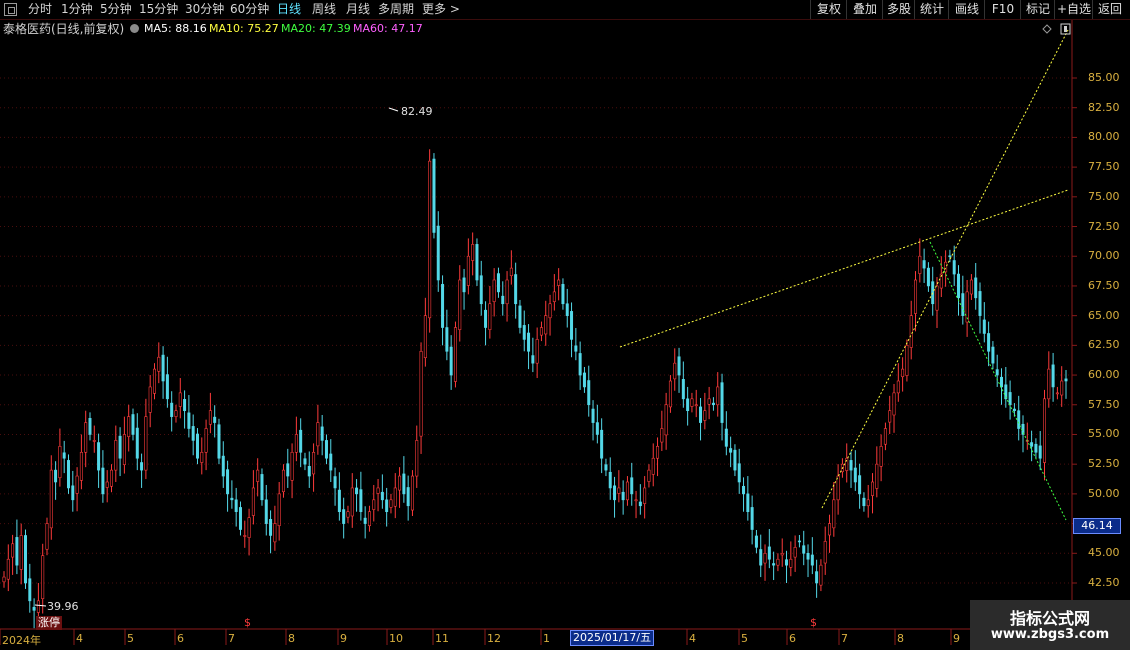 This screenshot has width=1130, height=650. I want to click on trend-line-down, so click(998, 381).